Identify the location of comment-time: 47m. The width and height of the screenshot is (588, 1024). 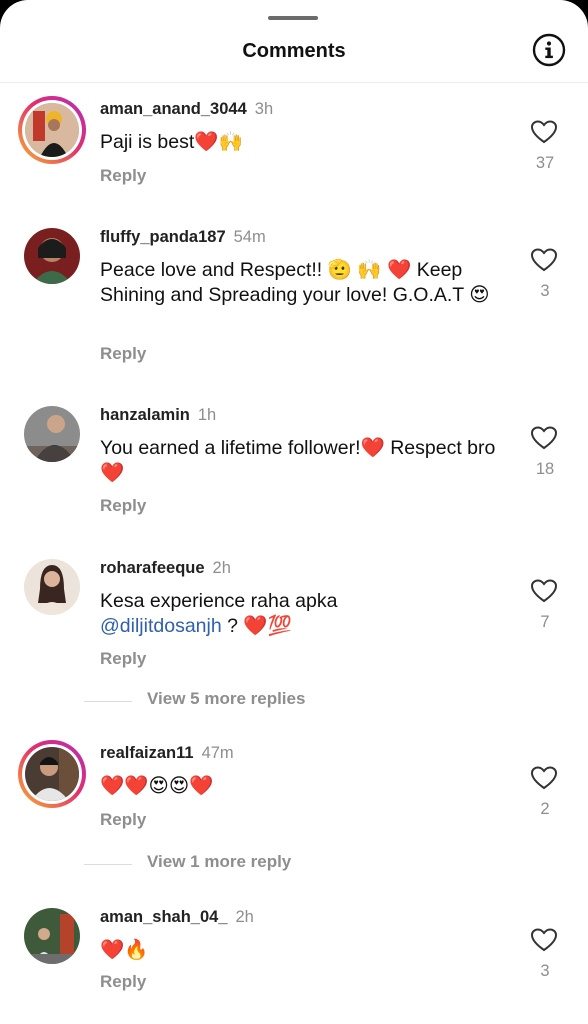
(217, 753).